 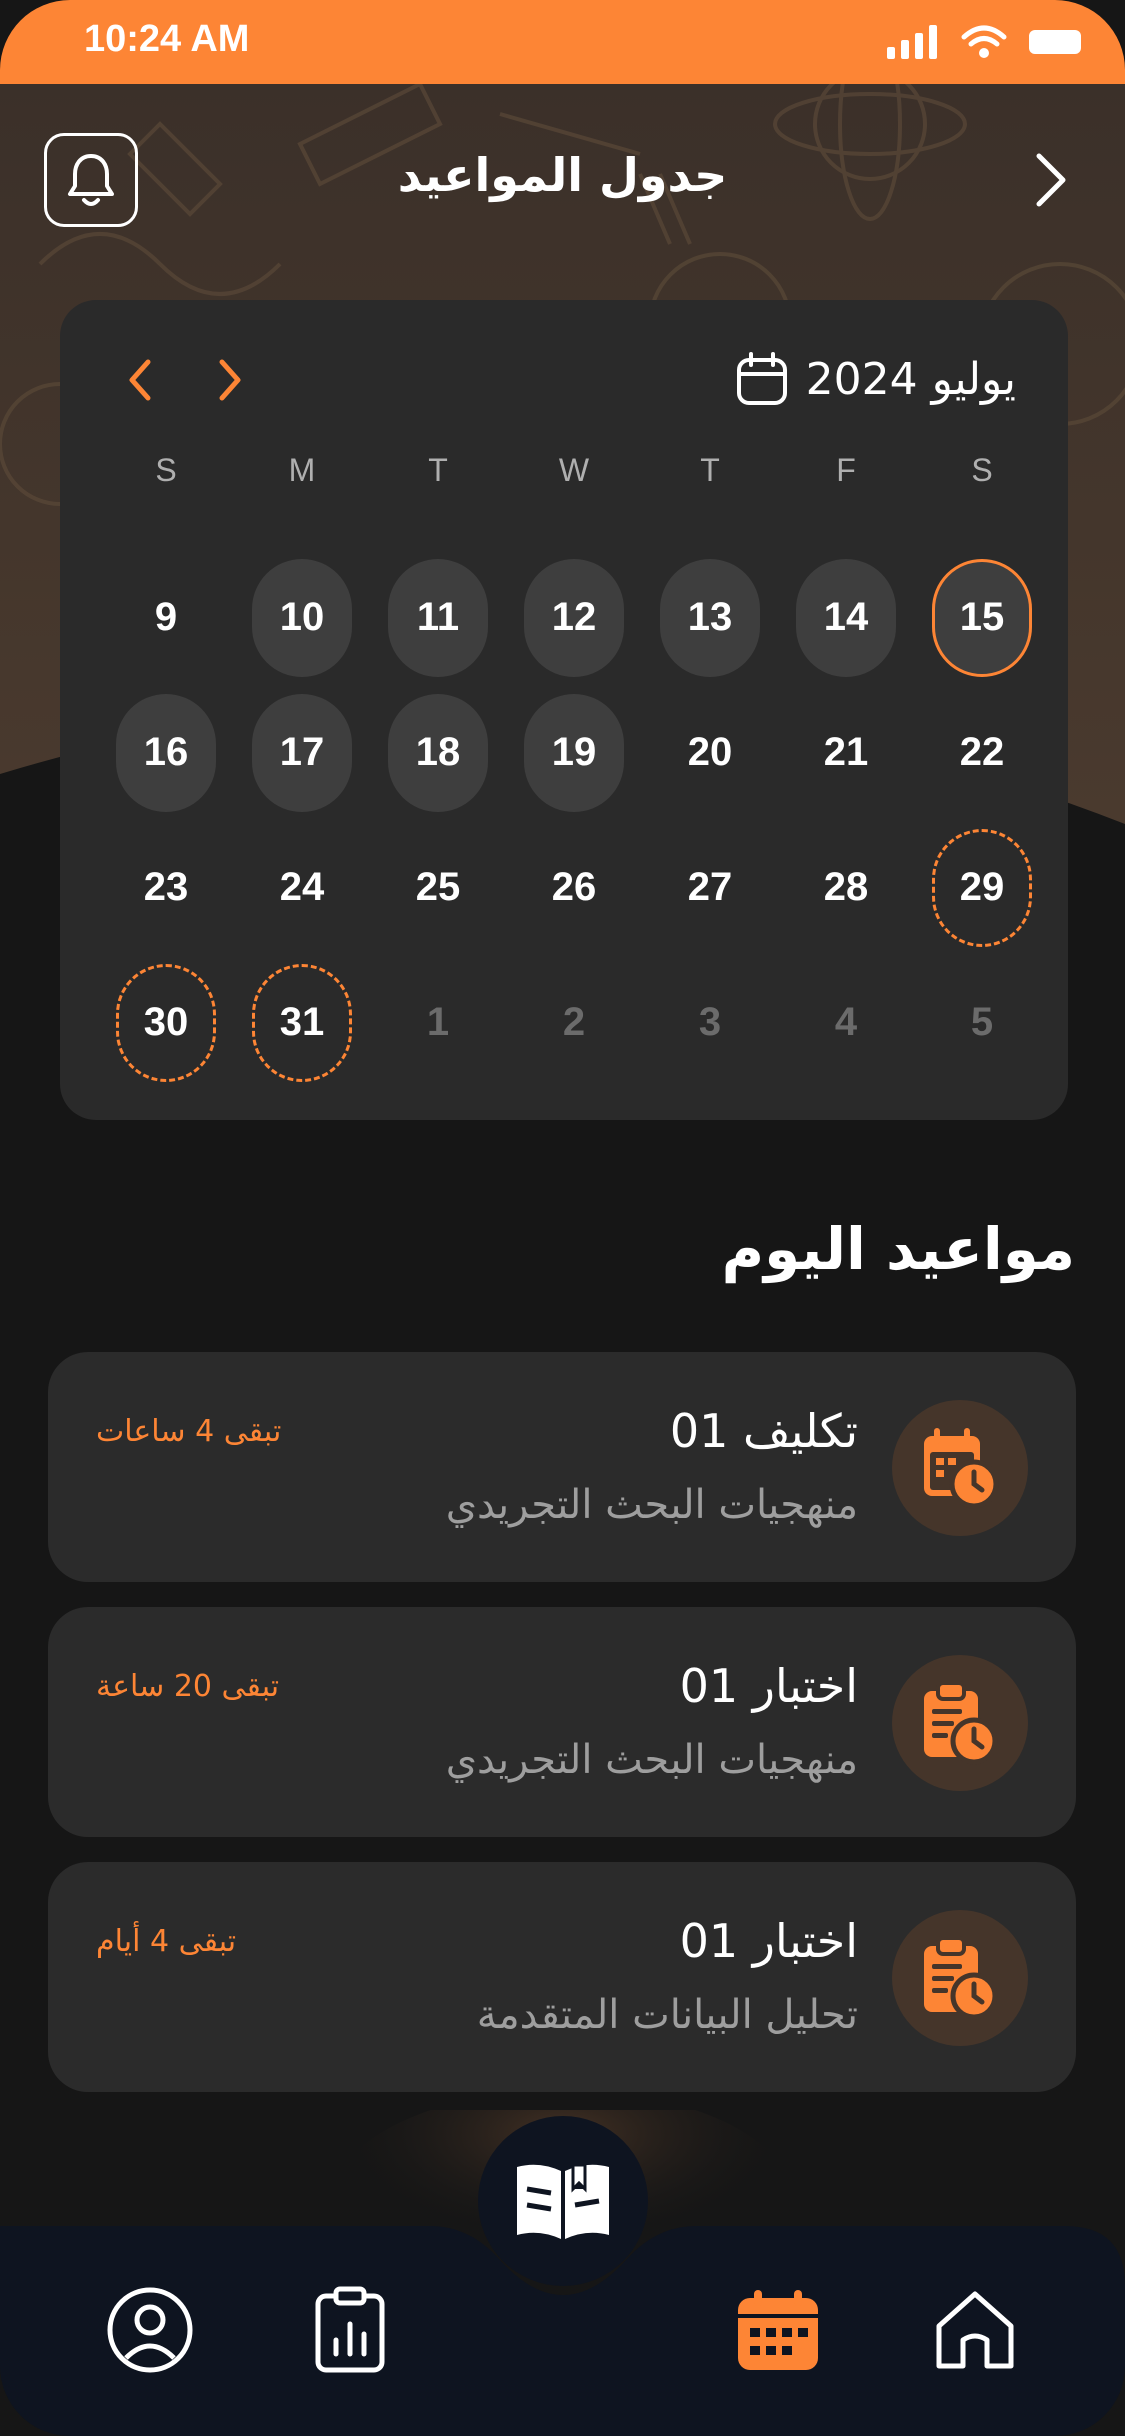 I want to click on nav-calendar, so click(x=778, y=2330).